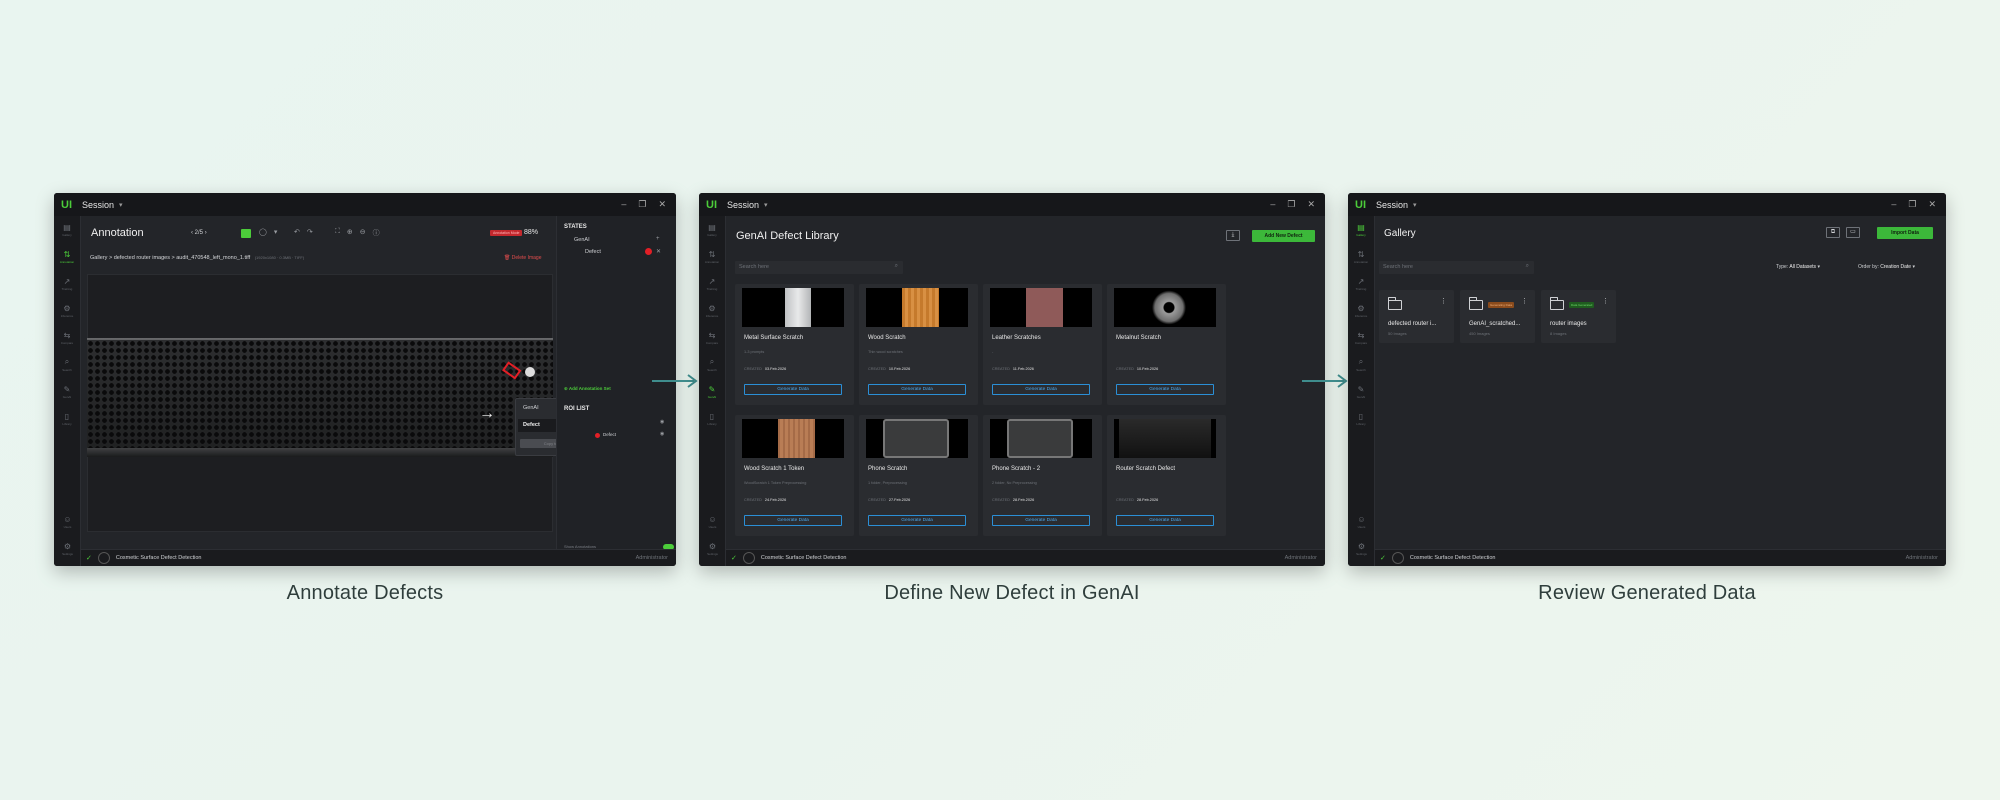 Image resolution: width=2000 pixels, height=800 pixels. Describe the element at coordinates (609, 434) in the screenshot. I see `roi-item-defect: Defect` at that location.